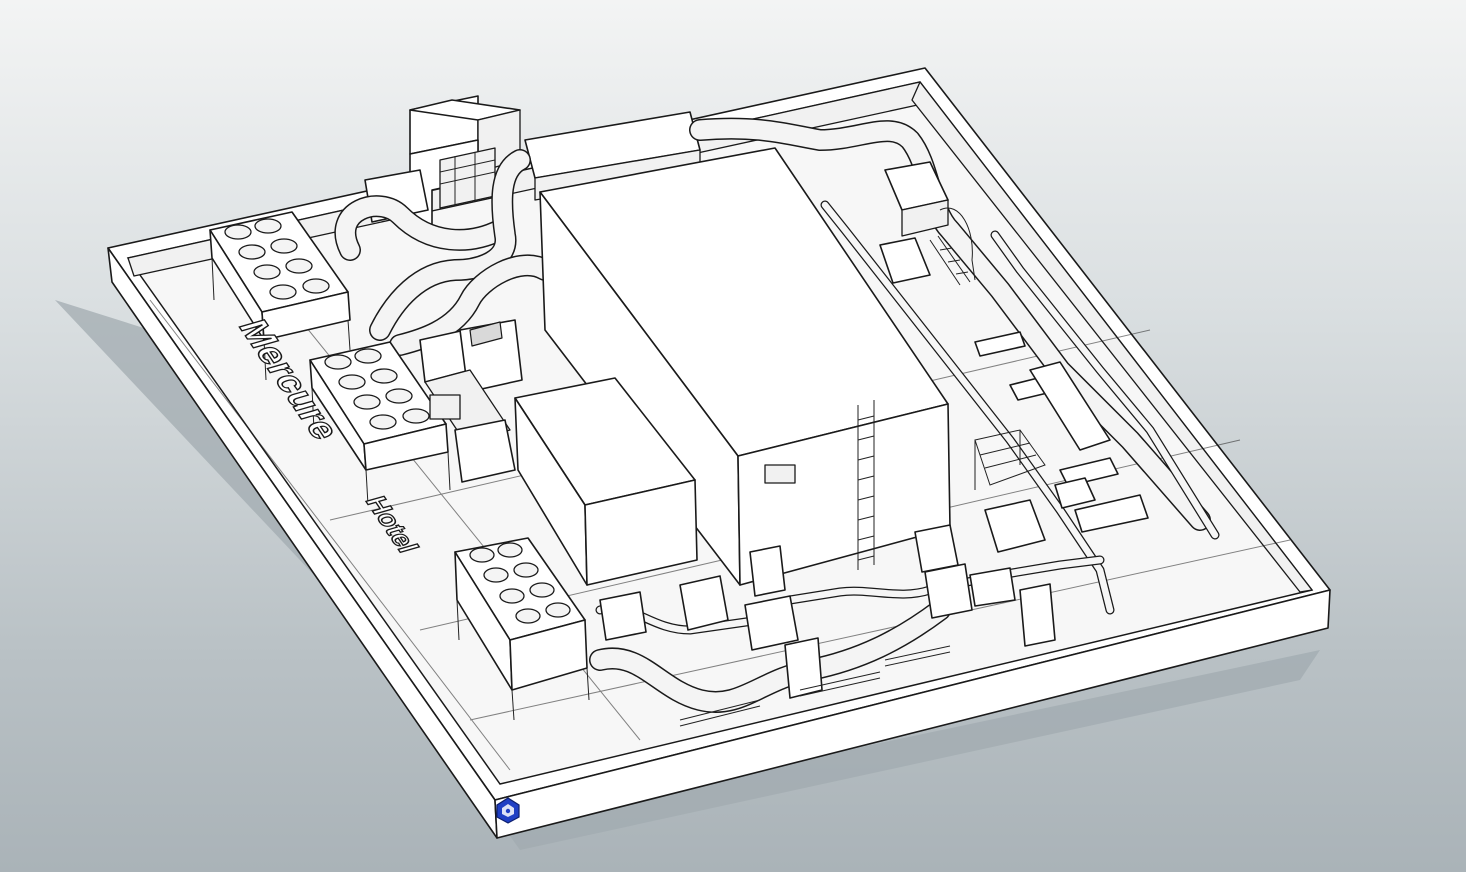 This screenshot has height=872, width=1466. I want to click on louver, so click(780, 474).